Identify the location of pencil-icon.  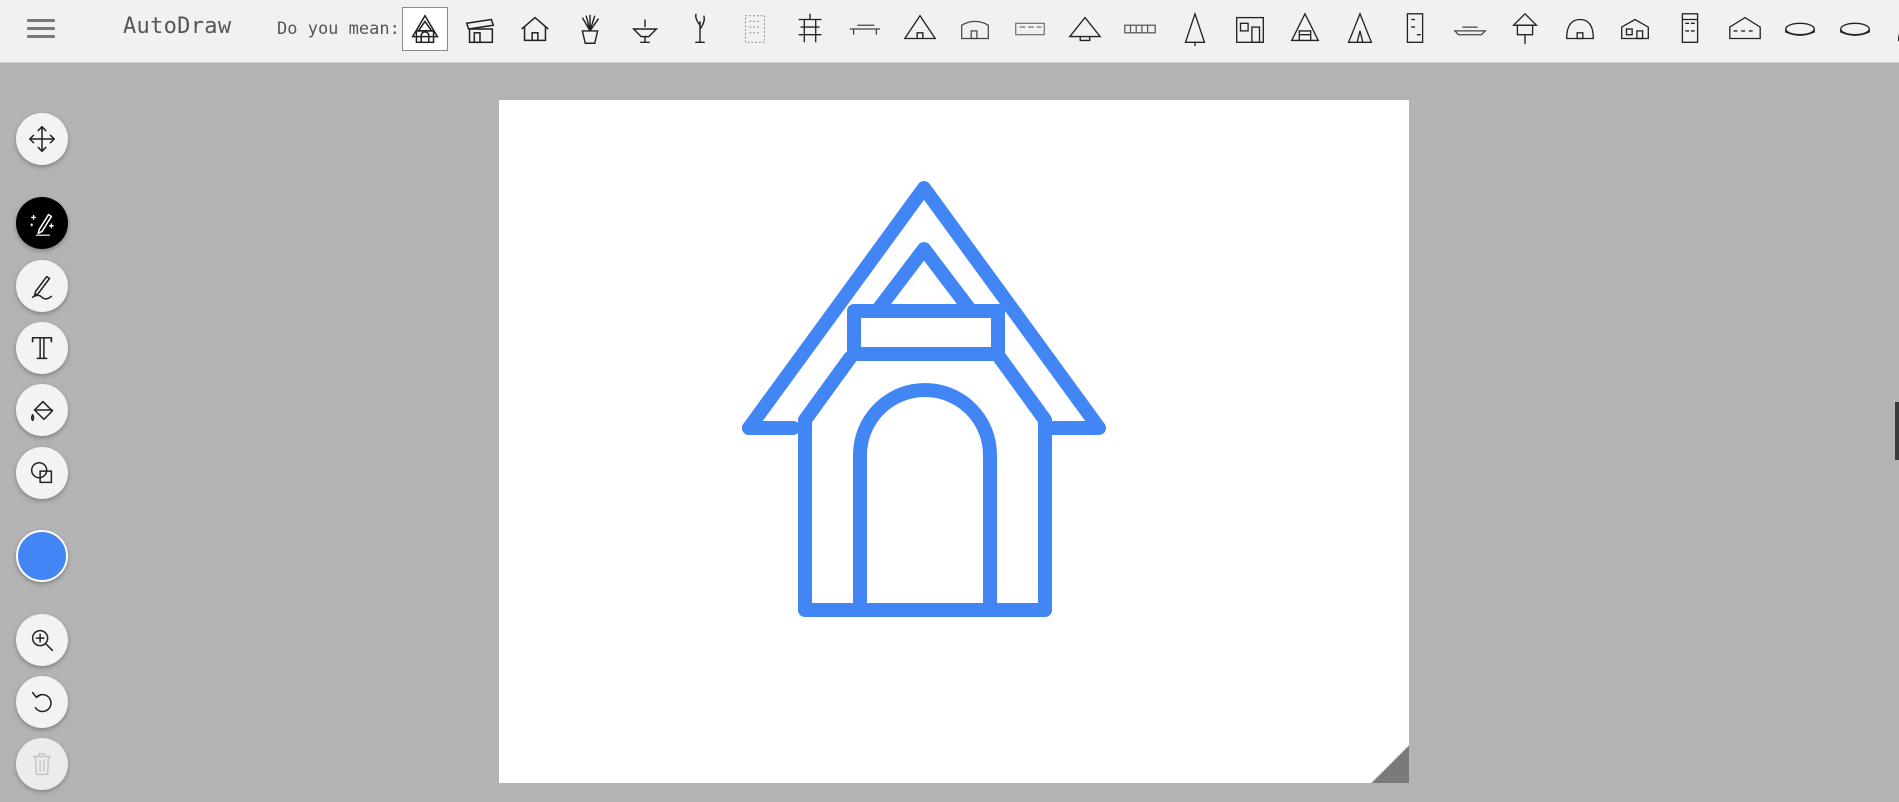
(42, 287).